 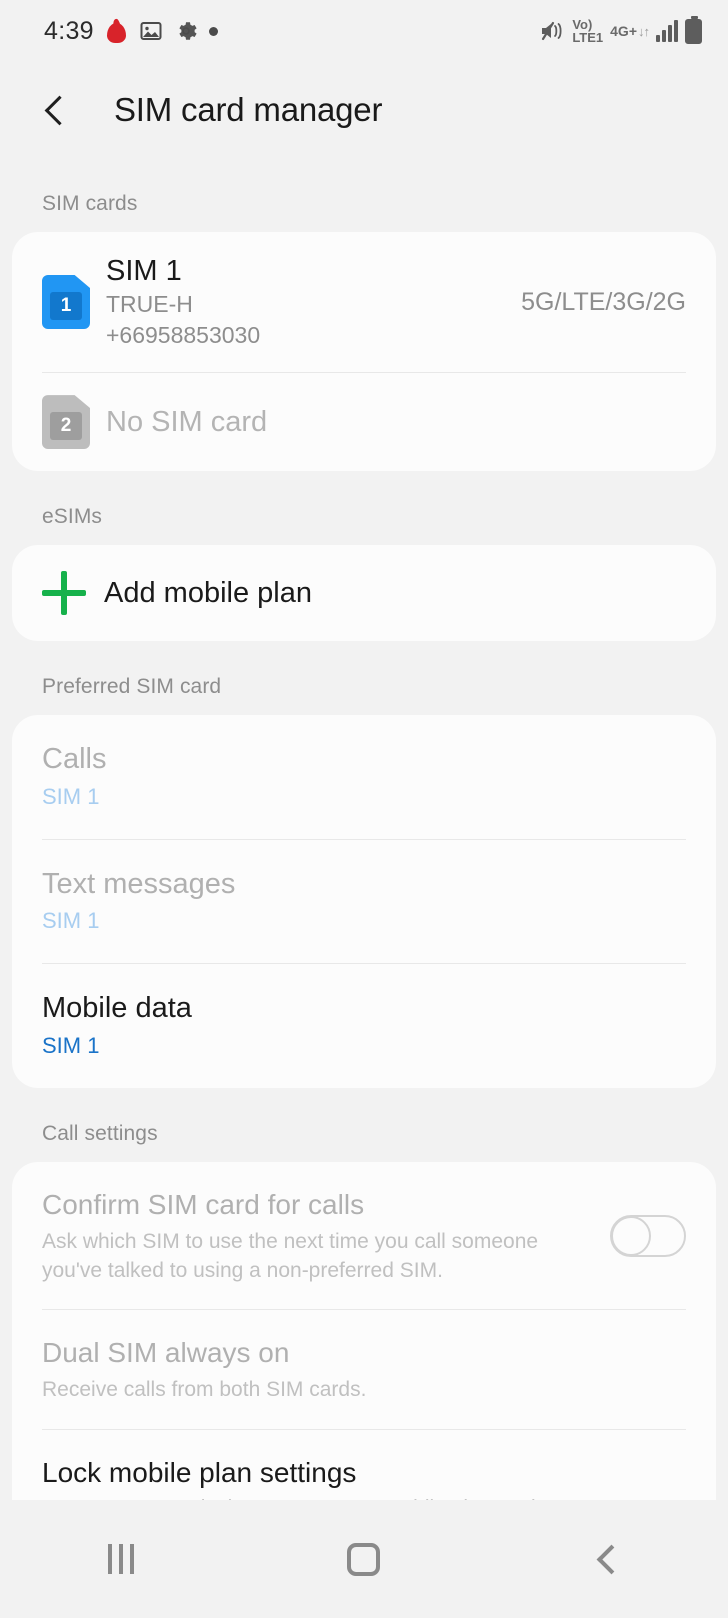 What do you see at coordinates (667, 31) in the screenshot?
I see `signal-bars-icon` at bounding box center [667, 31].